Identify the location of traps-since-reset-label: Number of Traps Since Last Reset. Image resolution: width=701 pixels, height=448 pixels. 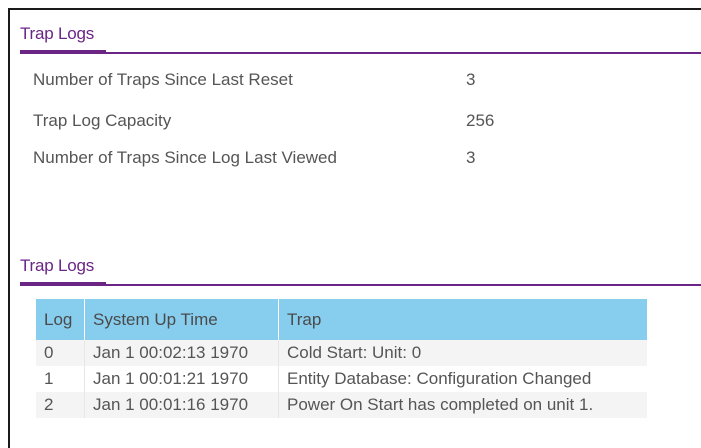
(163, 79).